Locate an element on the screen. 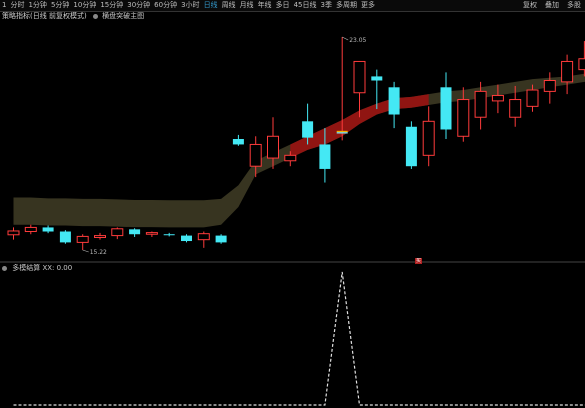  strategy-label: 策略指标(日线 前复权模式) is located at coordinates (44, 16).